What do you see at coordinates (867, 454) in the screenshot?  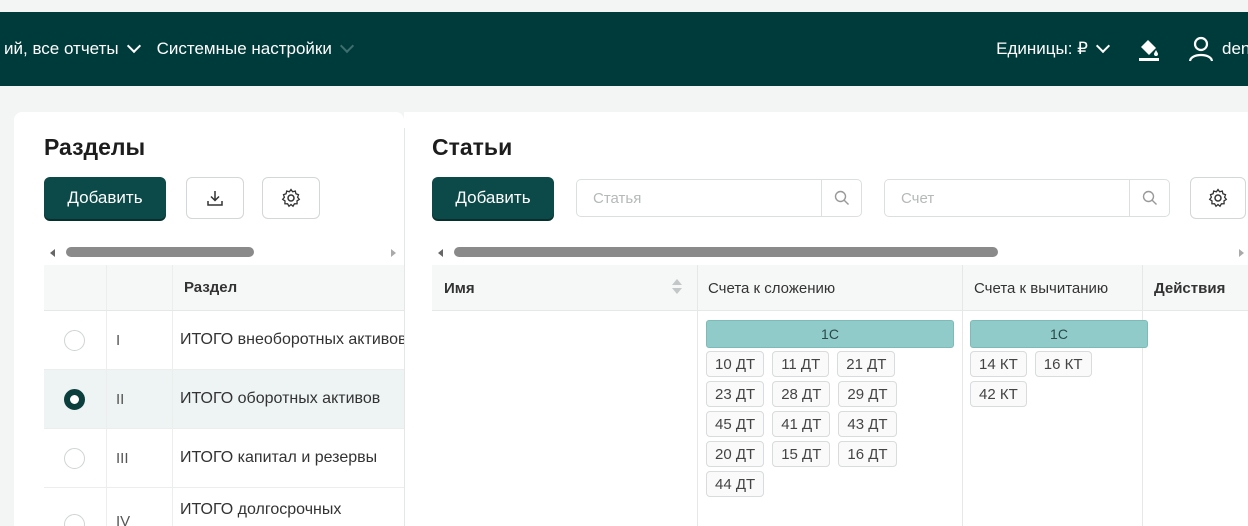 I see `account-tag: 16 ДТ` at bounding box center [867, 454].